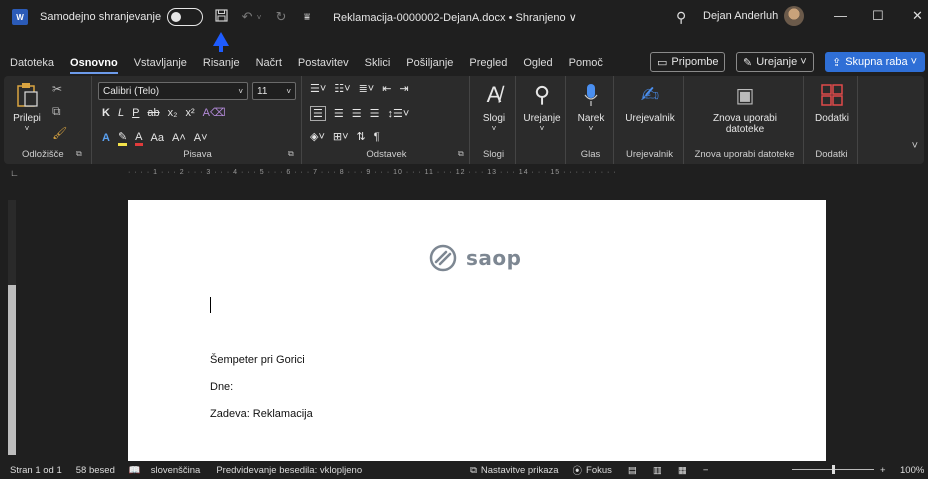 The height and width of the screenshot is (479, 928). What do you see at coordinates (339, 113) in the screenshot?
I see `align-center-icon: ☰` at bounding box center [339, 113].